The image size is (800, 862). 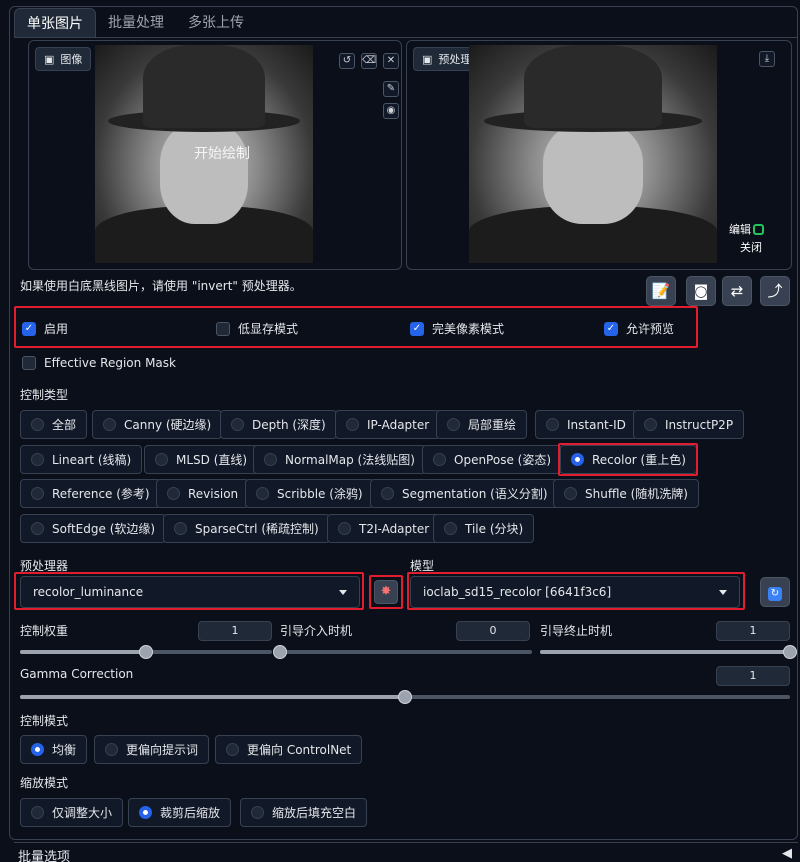 I want to click on camera-icon: ◙, so click(x=701, y=291).